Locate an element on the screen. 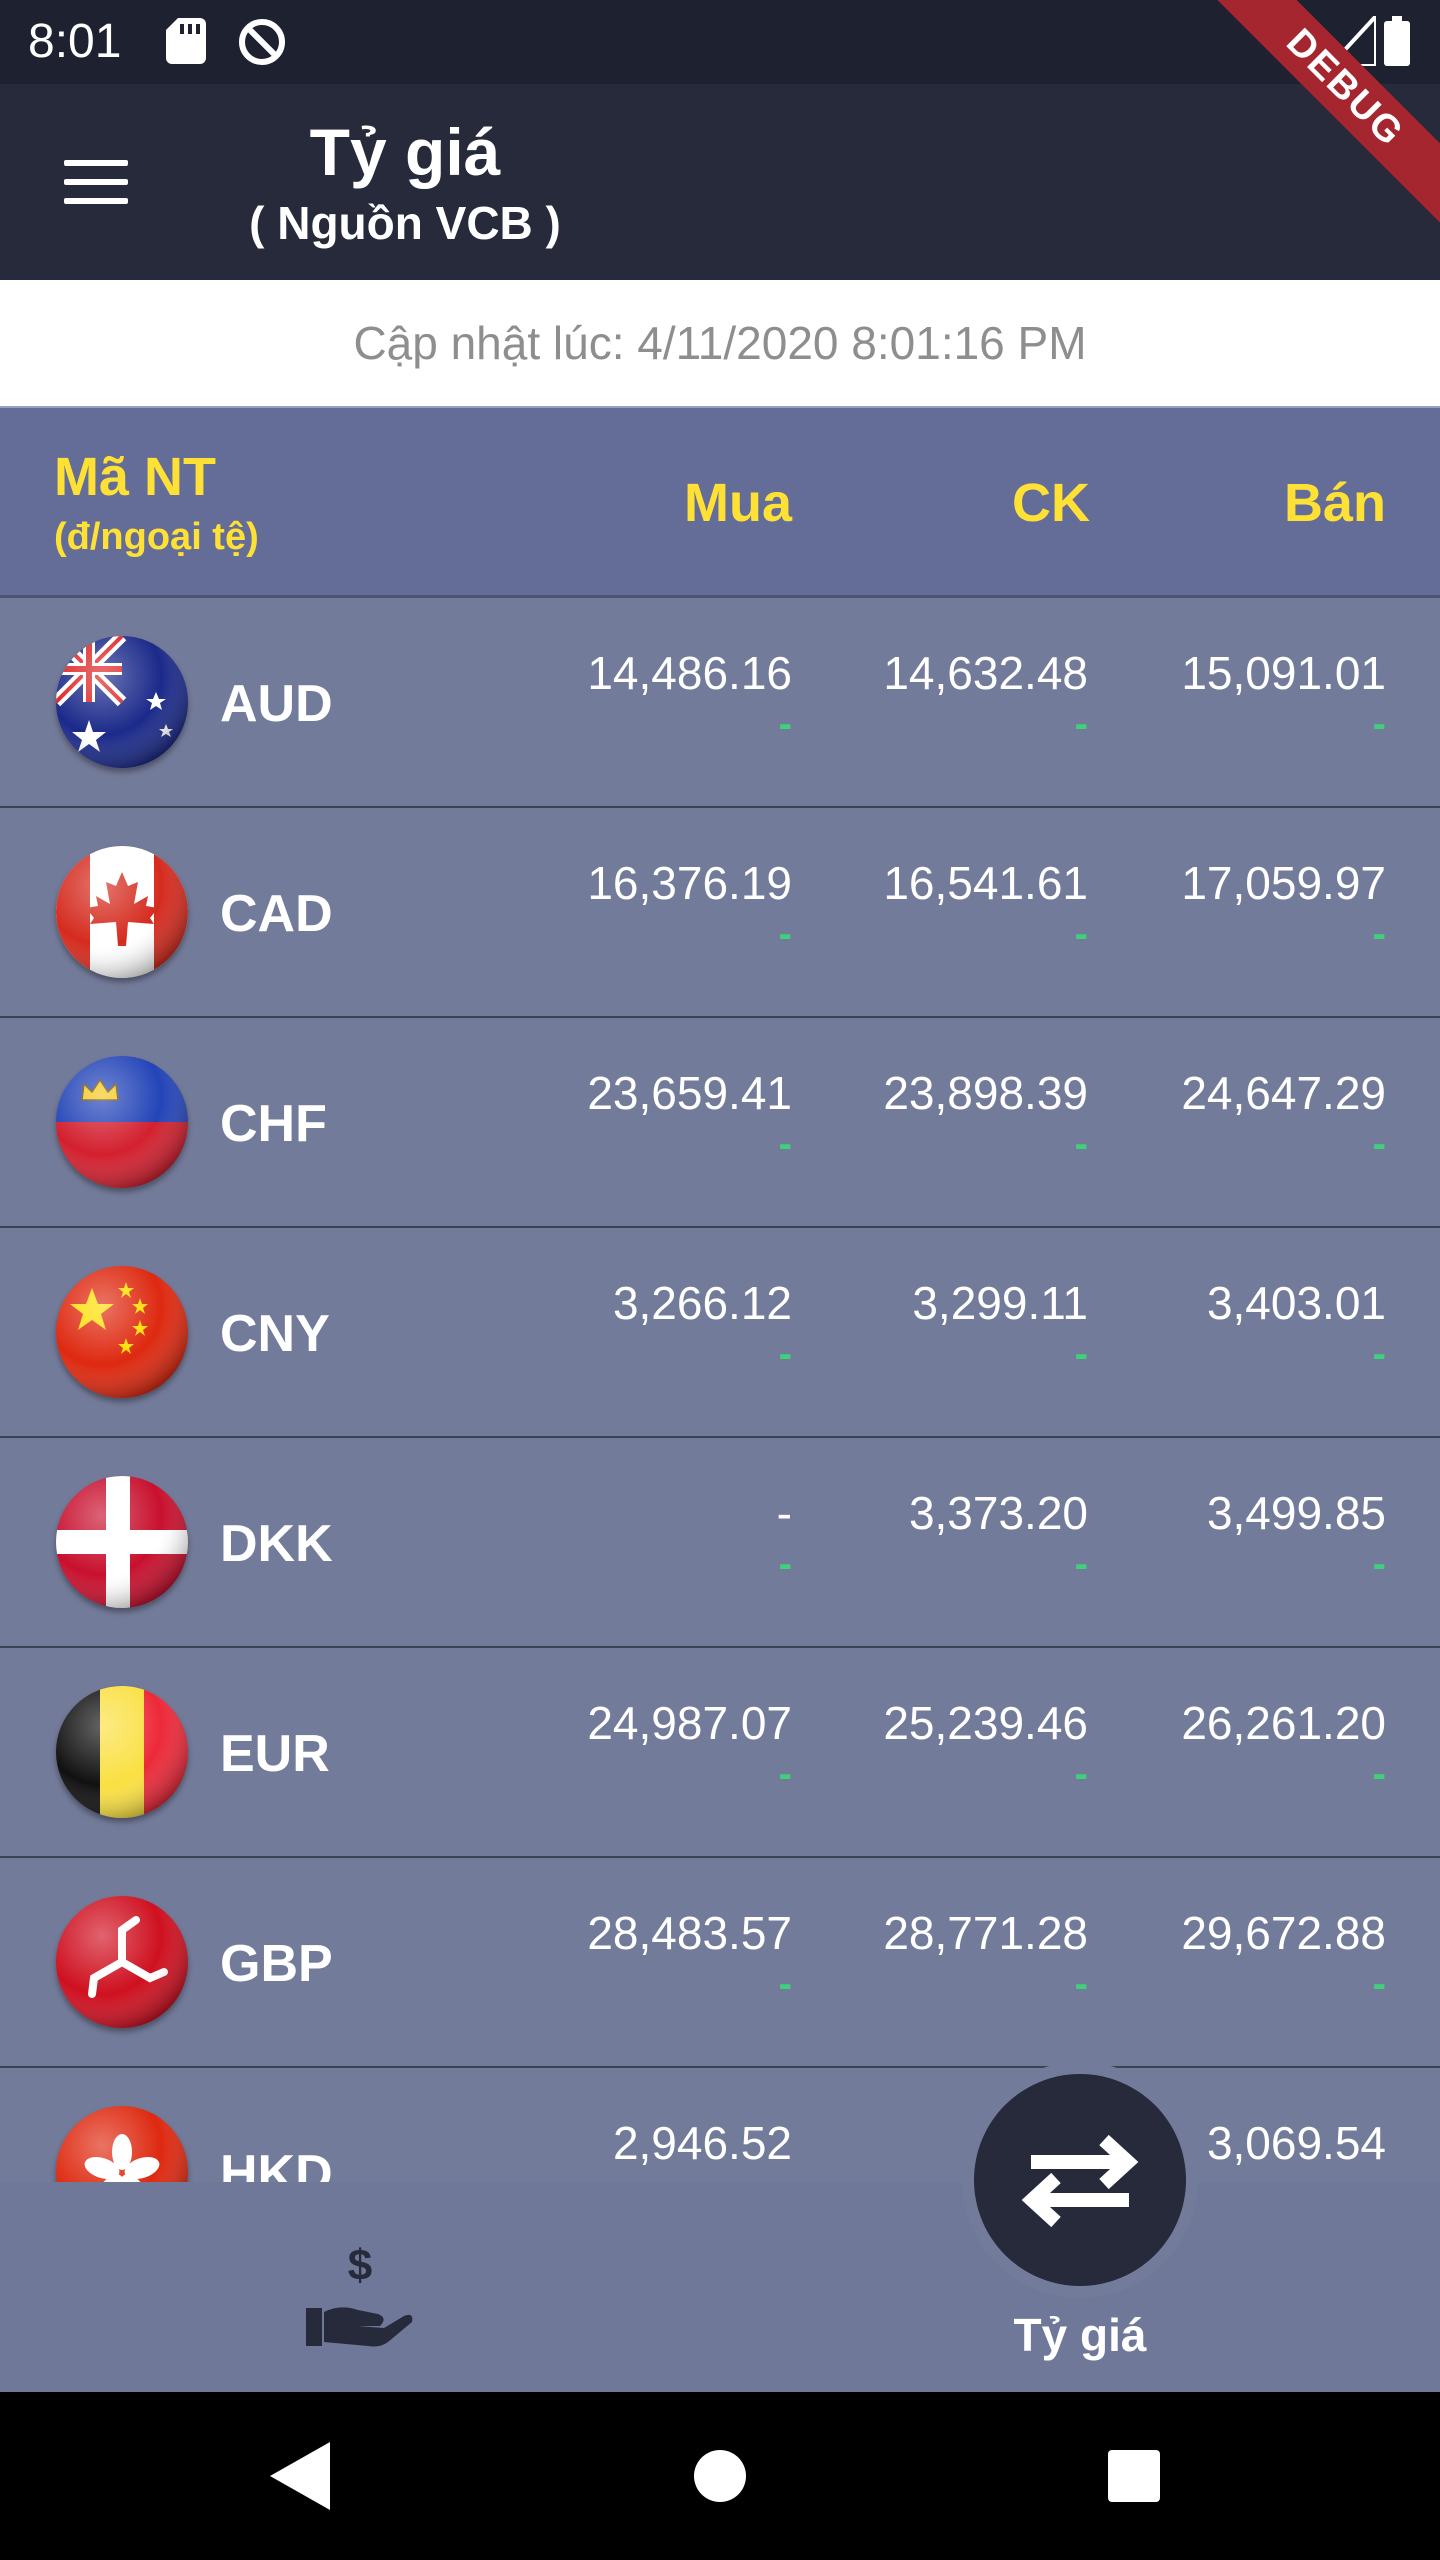 The image size is (1440, 2560). rates-tab-label: Tỷ giá is located at coordinates (1080, 2335).